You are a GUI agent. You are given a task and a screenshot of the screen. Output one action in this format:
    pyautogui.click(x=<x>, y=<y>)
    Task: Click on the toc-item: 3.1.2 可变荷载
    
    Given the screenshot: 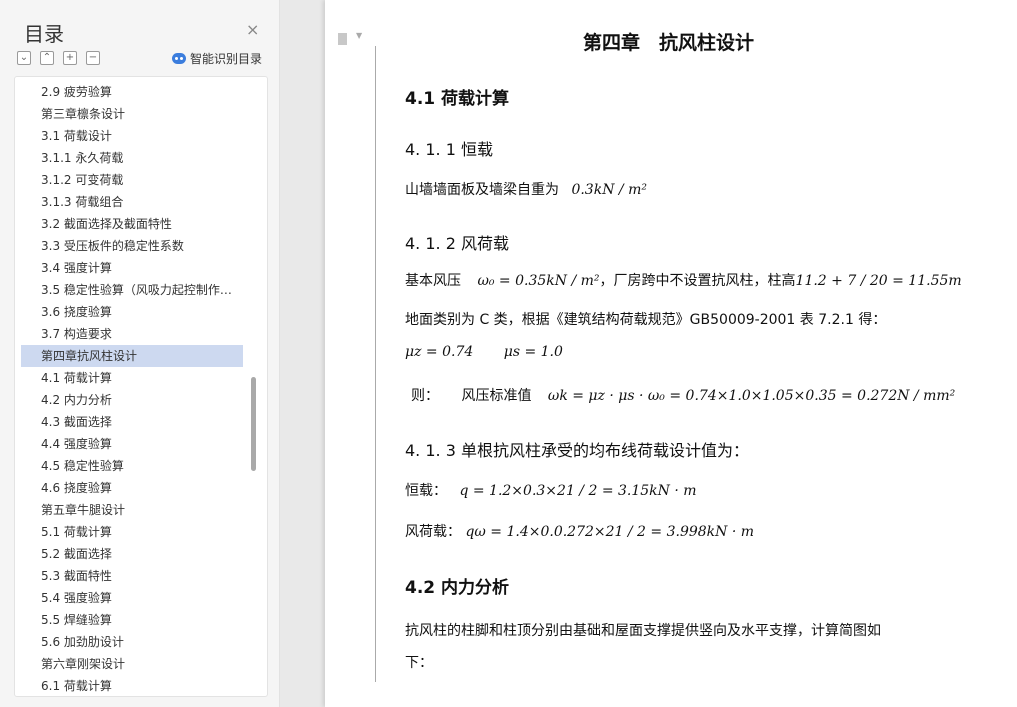 What is the action you would take?
    pyautogui.click(x=132, y=180)
    